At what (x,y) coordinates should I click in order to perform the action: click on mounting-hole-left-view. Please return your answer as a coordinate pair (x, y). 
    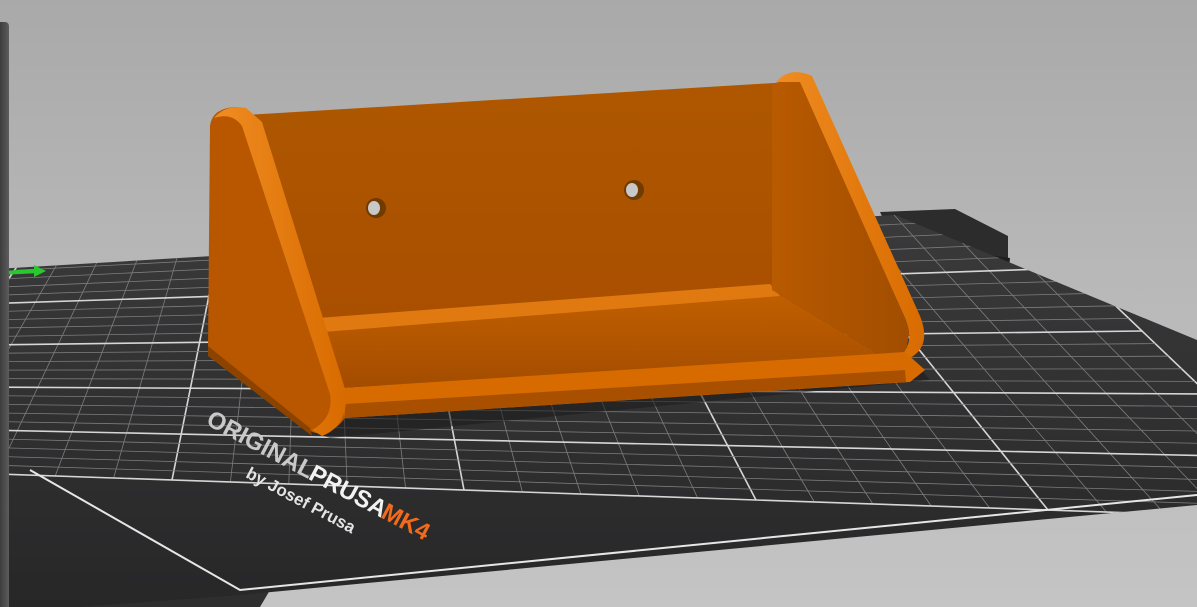
    Looking at the image, I should click on (374, 208).